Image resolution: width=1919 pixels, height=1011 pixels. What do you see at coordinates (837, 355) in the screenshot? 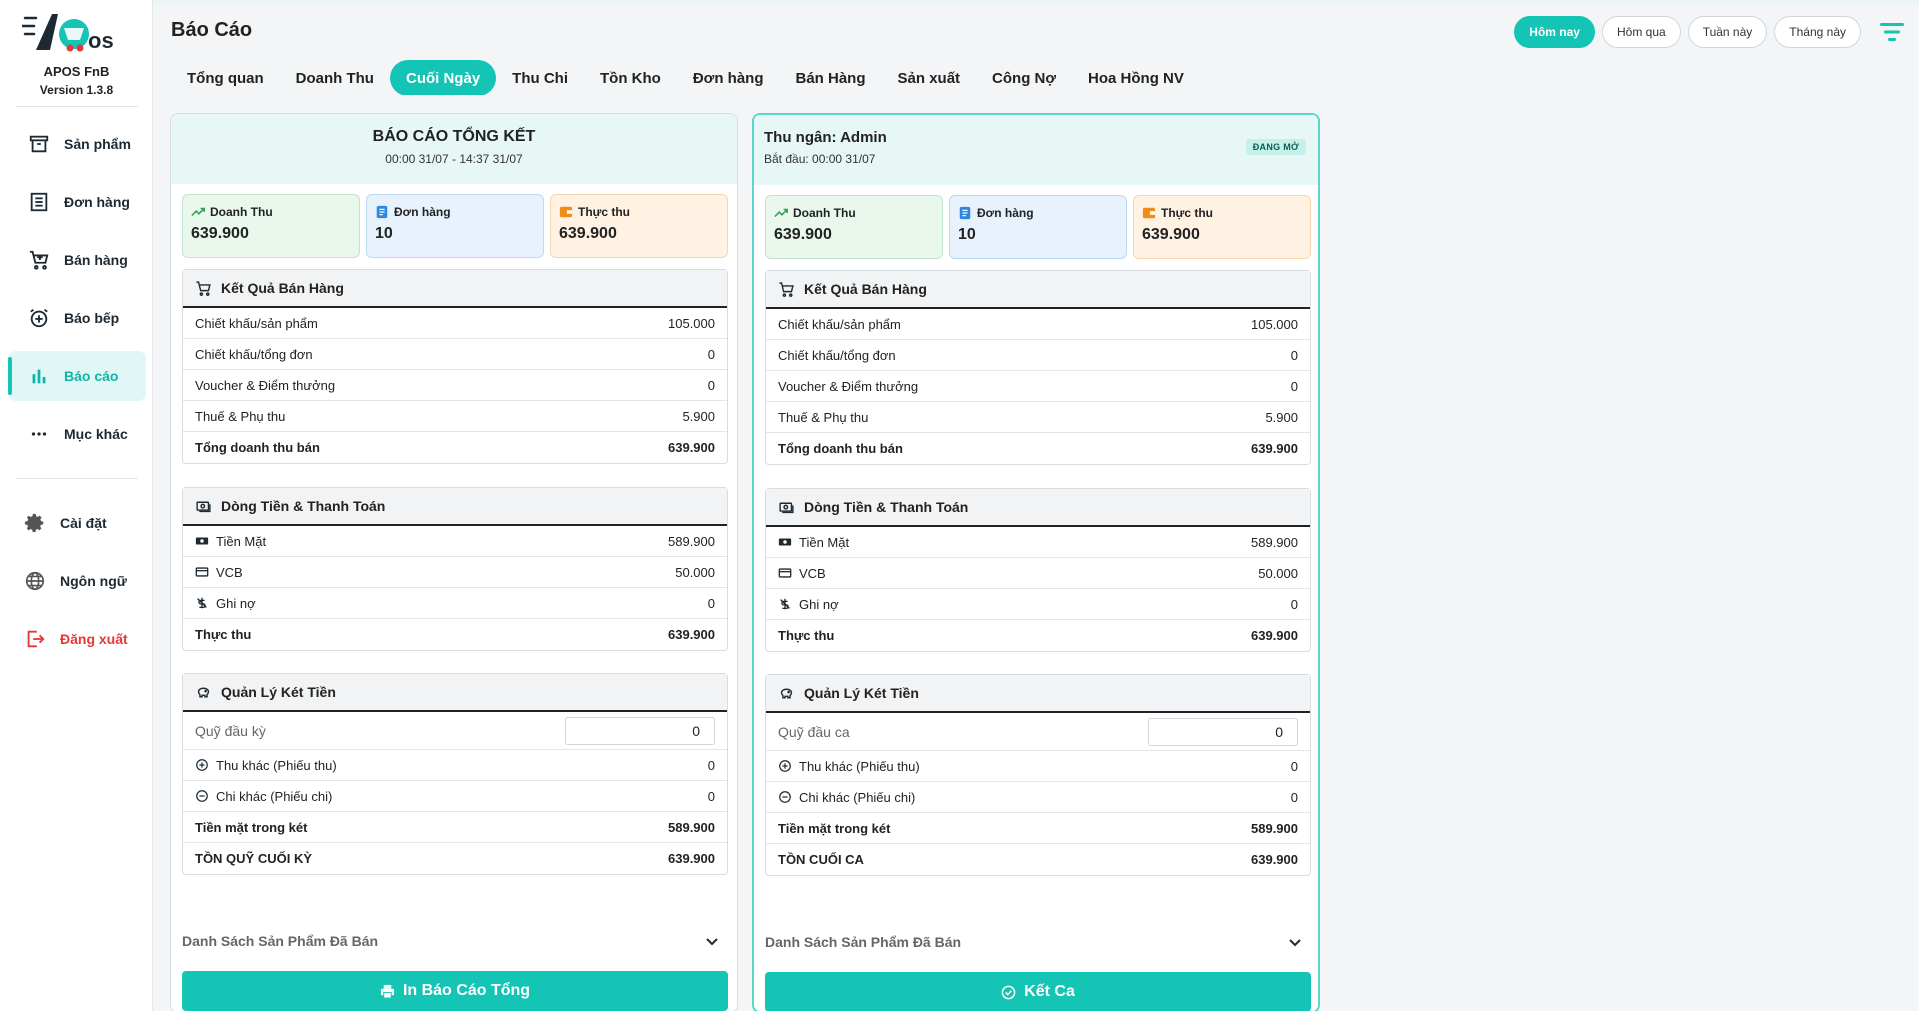
I see `row-label: Chiết khấu/tổng đơn` at bounding box center [837, 355].